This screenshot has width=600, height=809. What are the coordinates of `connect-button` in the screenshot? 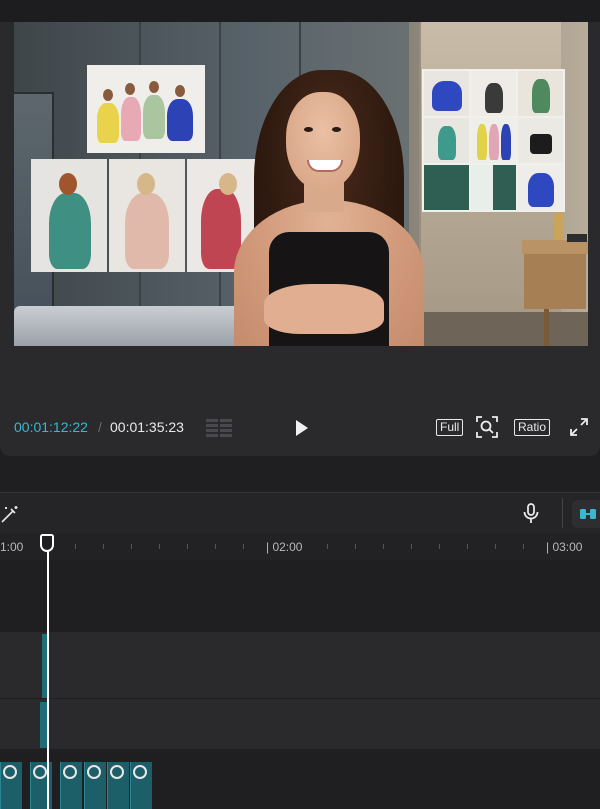 It's located at (586, 514).